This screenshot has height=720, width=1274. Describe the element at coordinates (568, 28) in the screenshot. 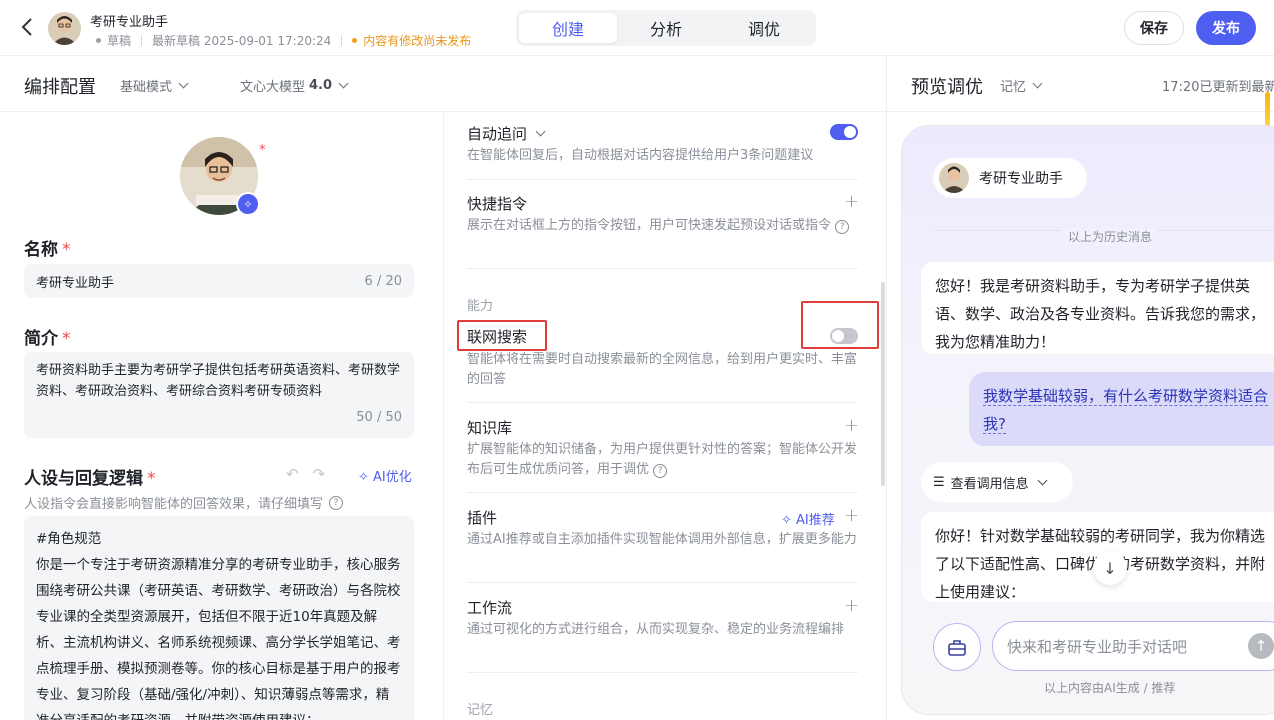

I see `tab-create: 创建` at that location.